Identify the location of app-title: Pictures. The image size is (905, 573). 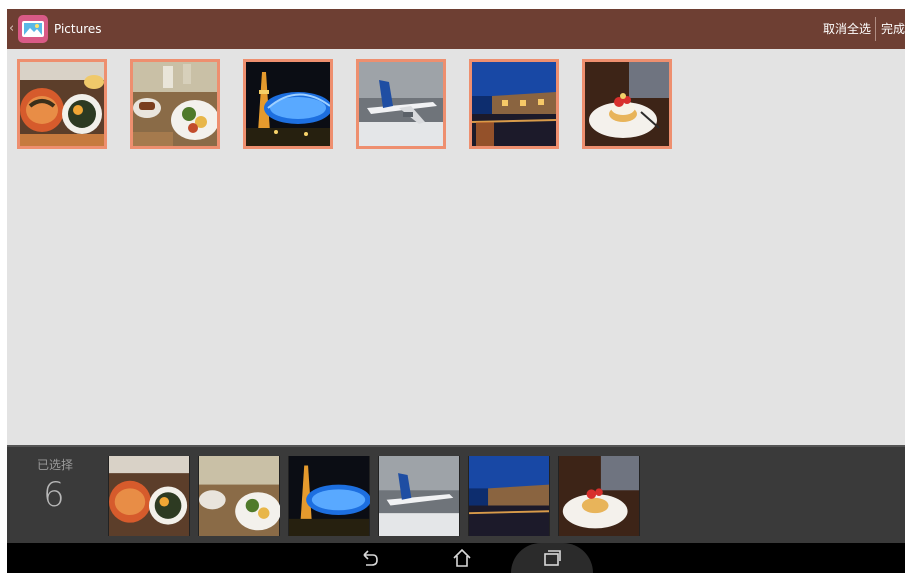
(78, 29).